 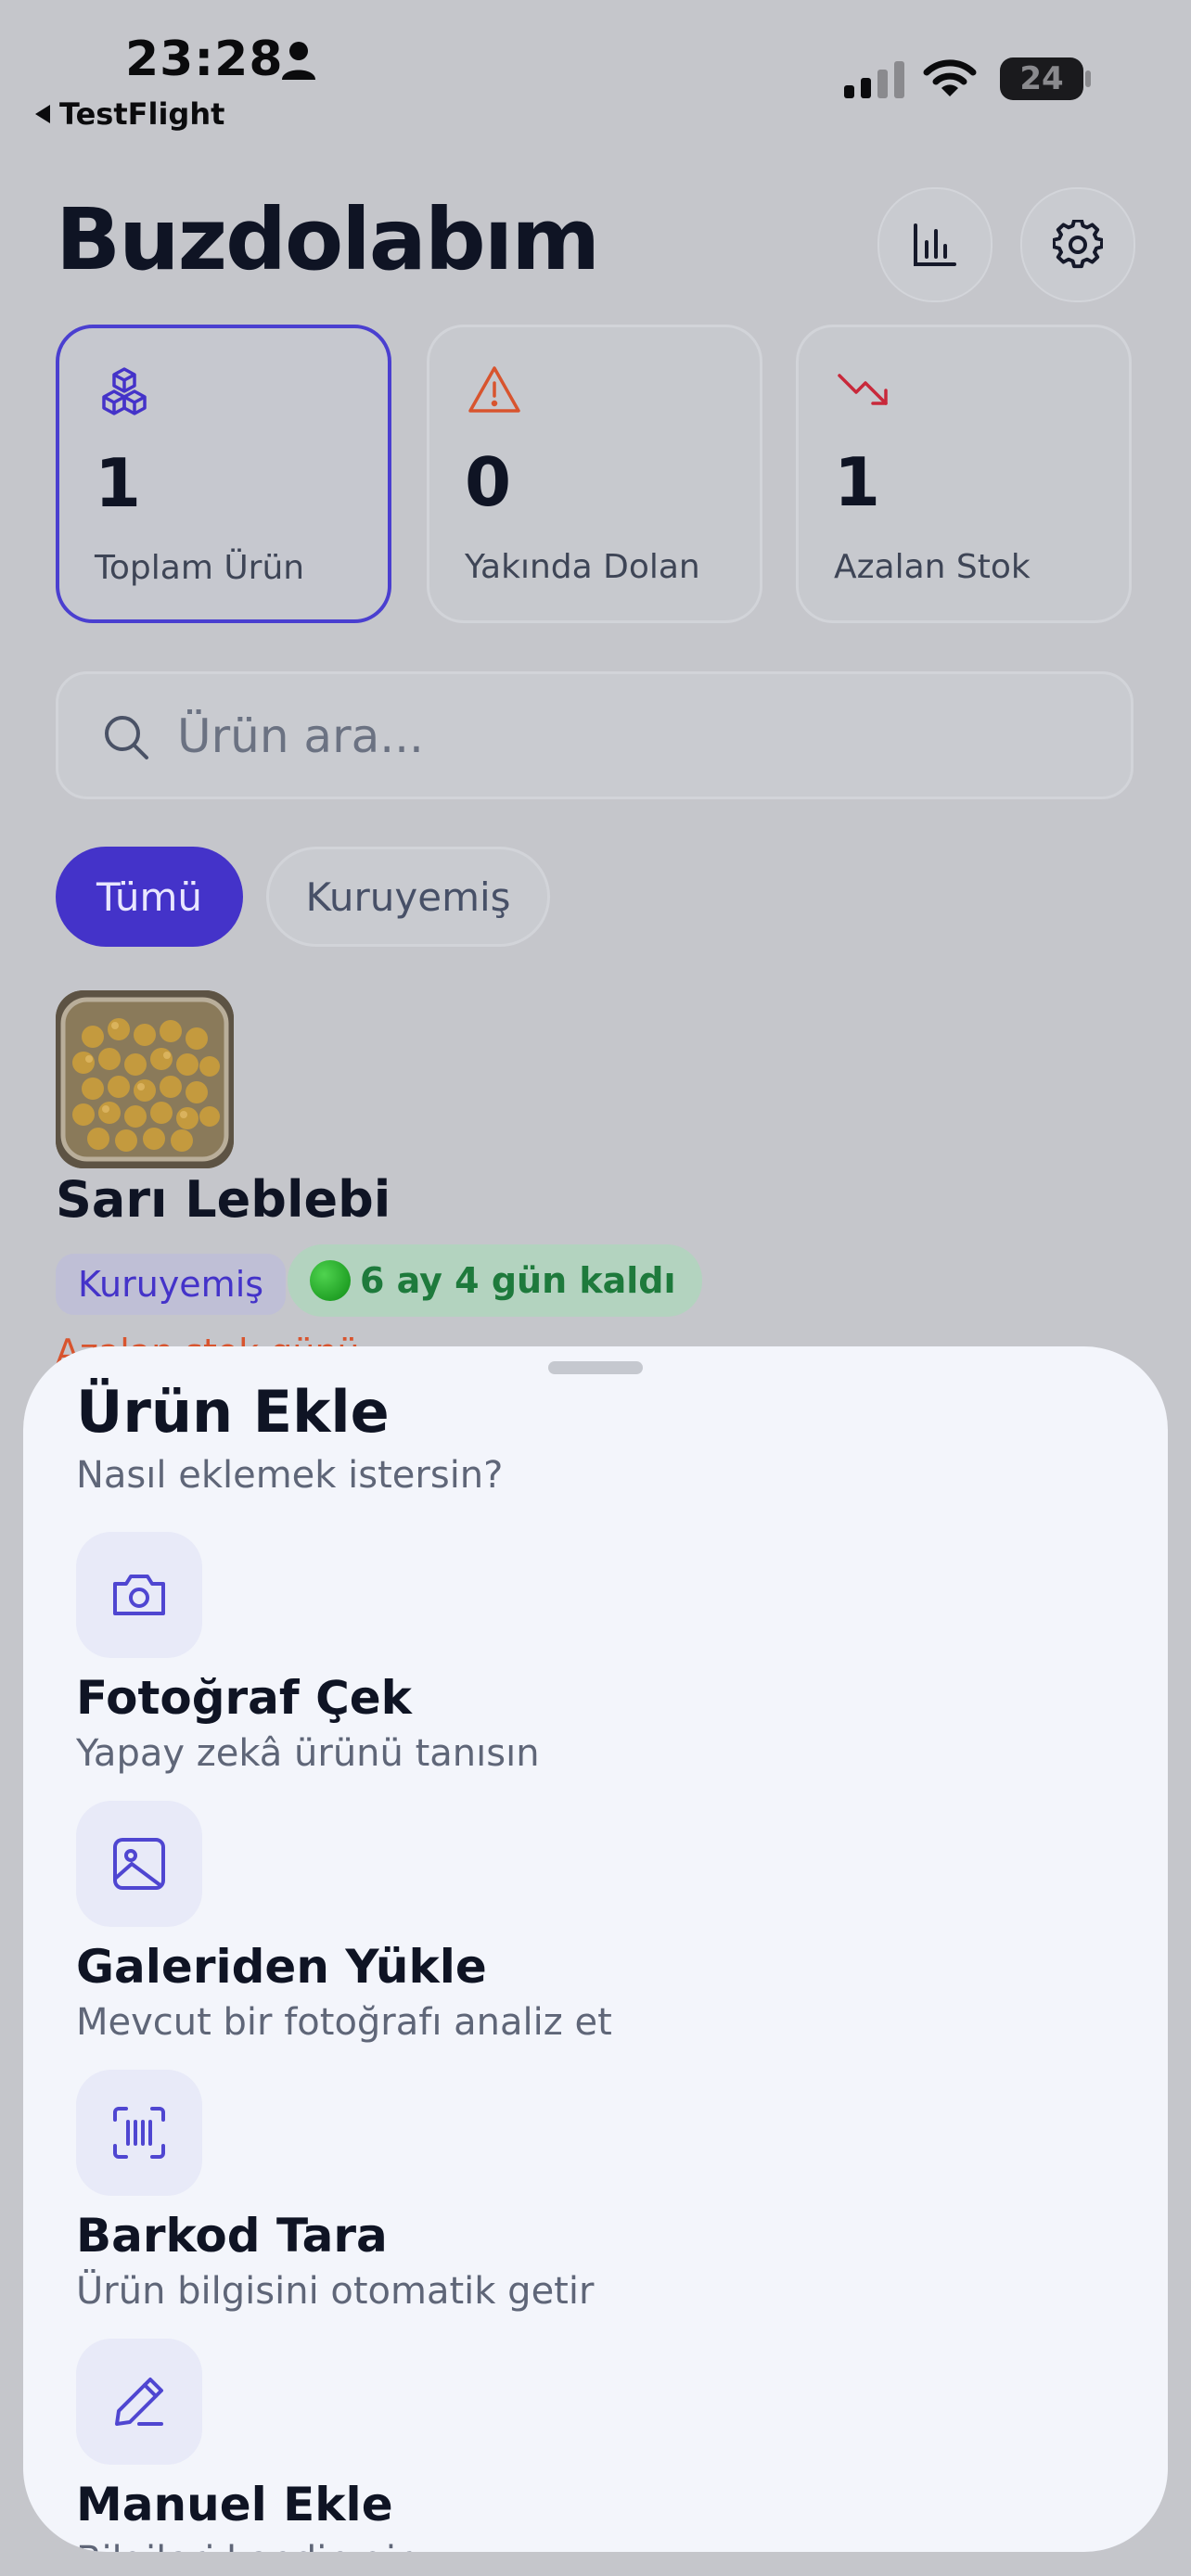 I want to click on search-icon, so click(x=127, y=737).